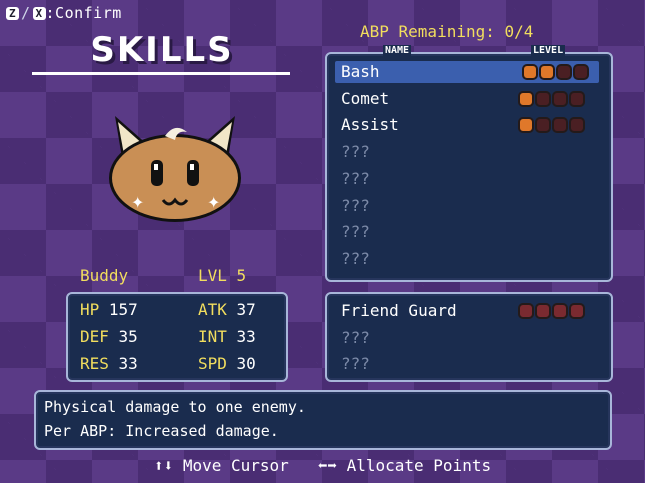  What do you see at coordinates (123, 309) in the screenshot?
I see `stat-hp-value: 157` at bounding box center [123, 309].